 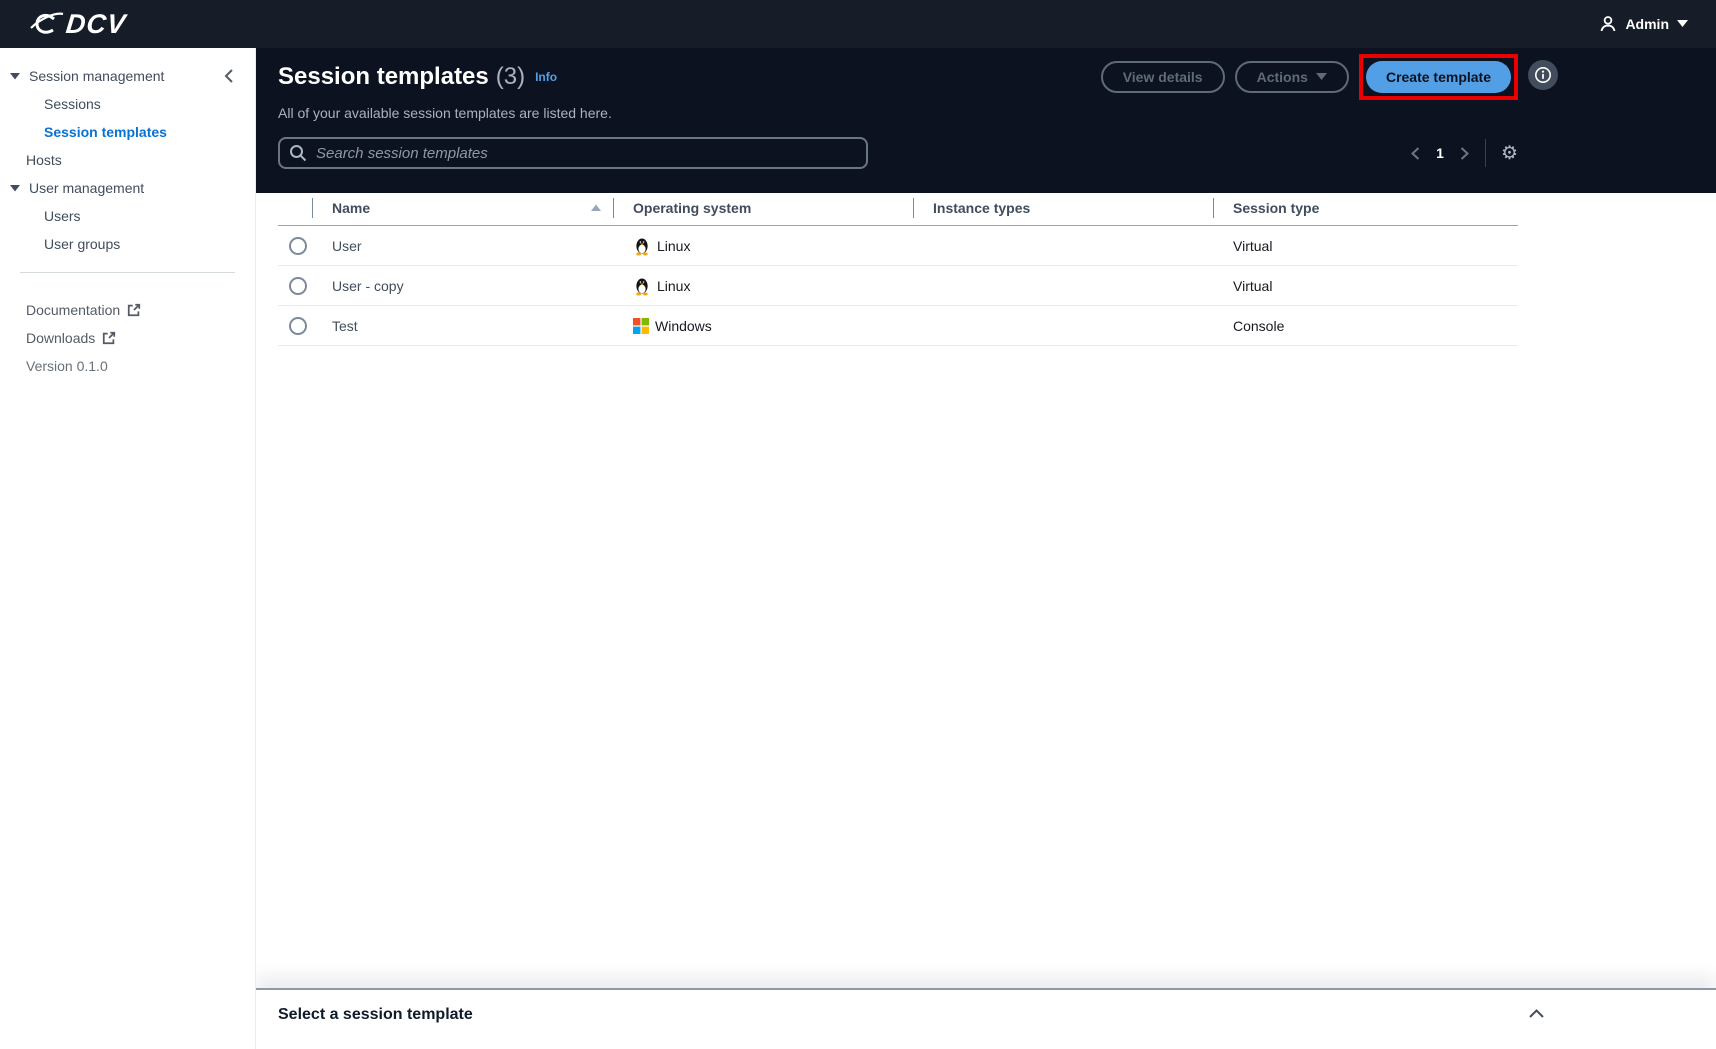 I want to click on cell-os-label: Windows, so click(x=683, y=325).